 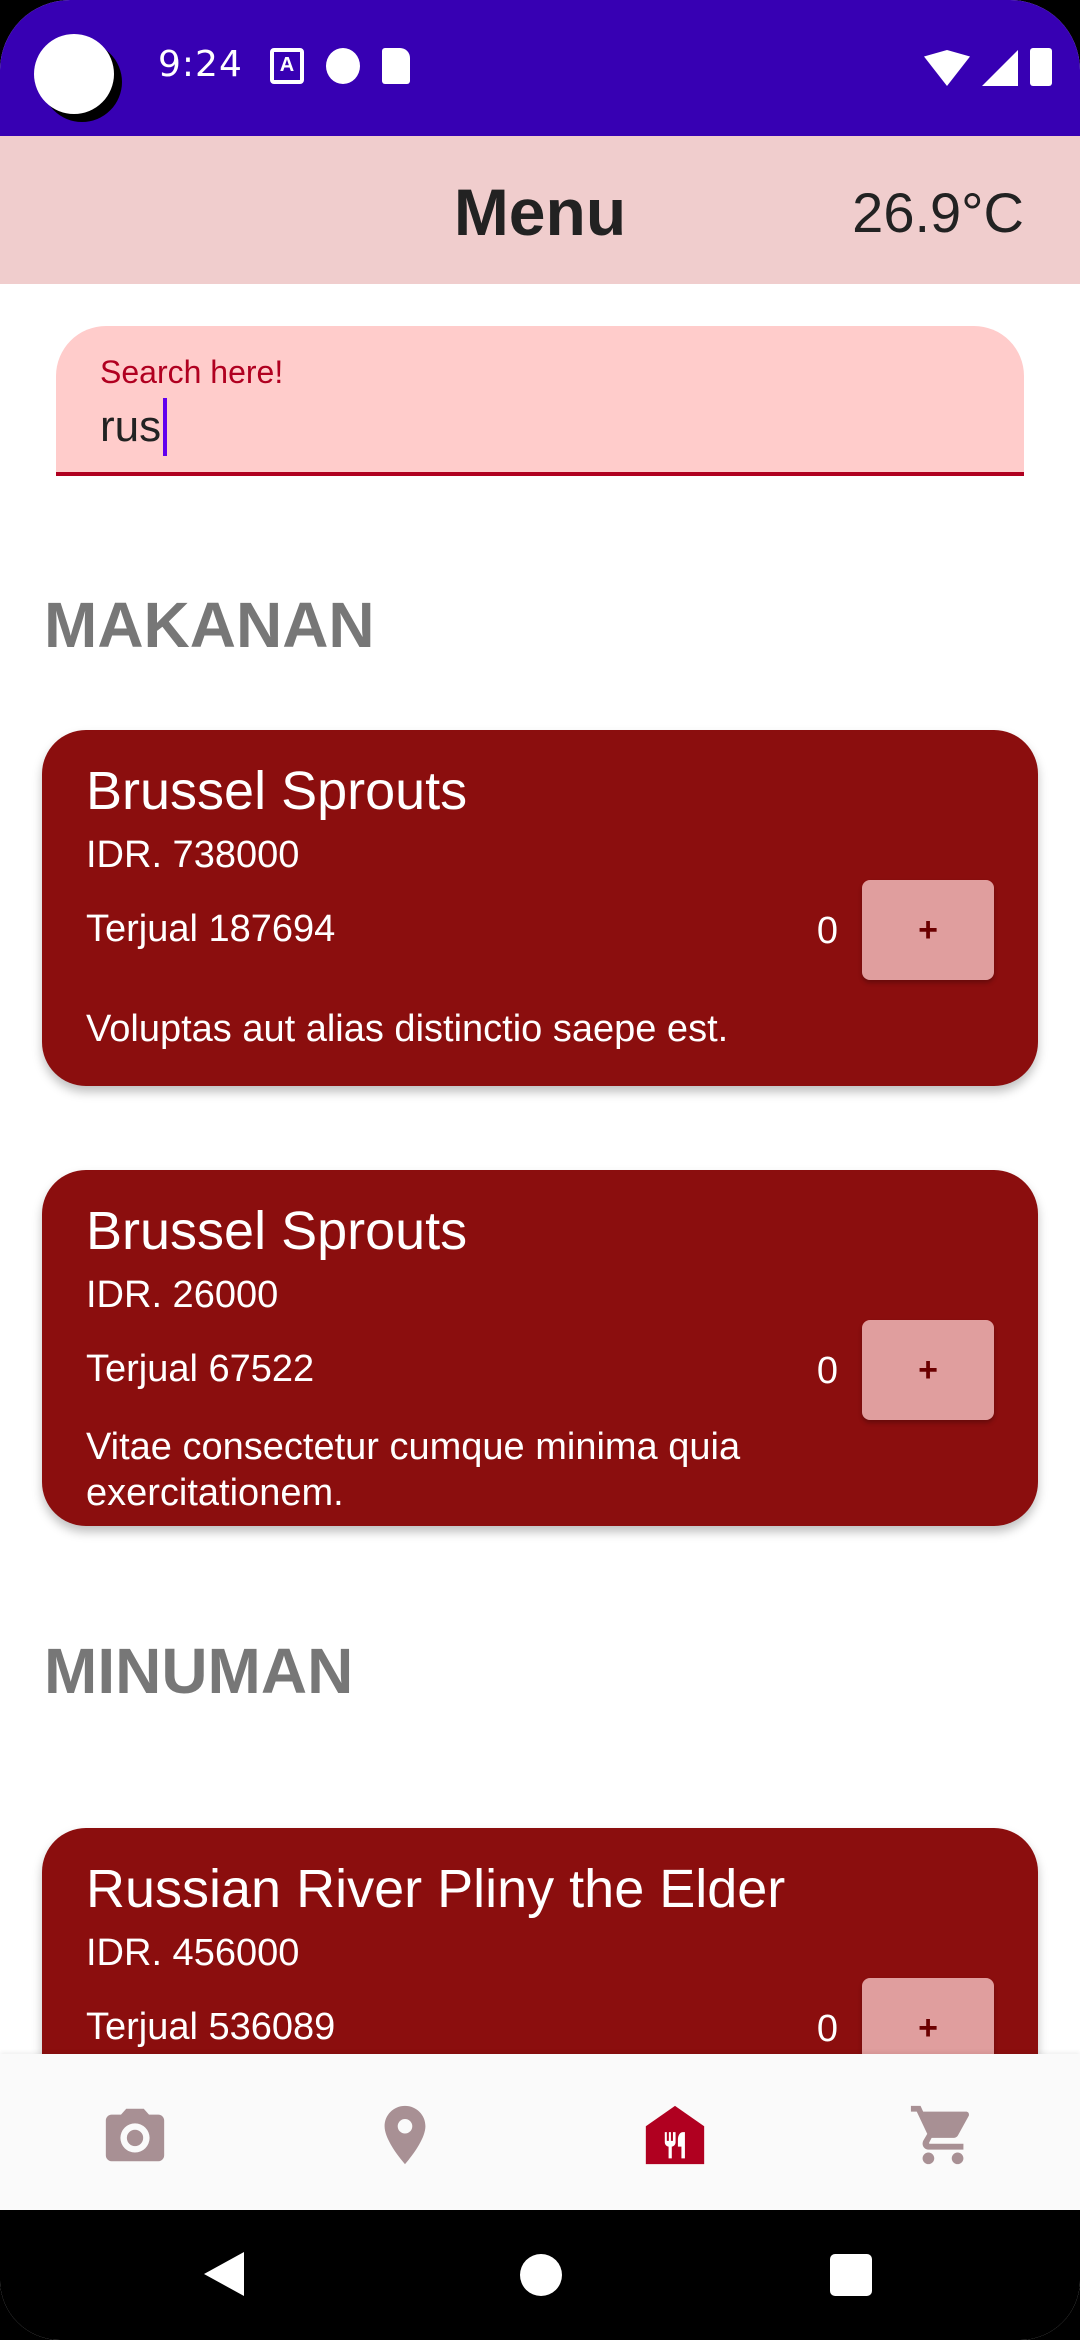 What do you see at coordinates (938, 212) in the screenshot?
I see `temperature-label: 26.9°C` at bounding box center [938, 212].